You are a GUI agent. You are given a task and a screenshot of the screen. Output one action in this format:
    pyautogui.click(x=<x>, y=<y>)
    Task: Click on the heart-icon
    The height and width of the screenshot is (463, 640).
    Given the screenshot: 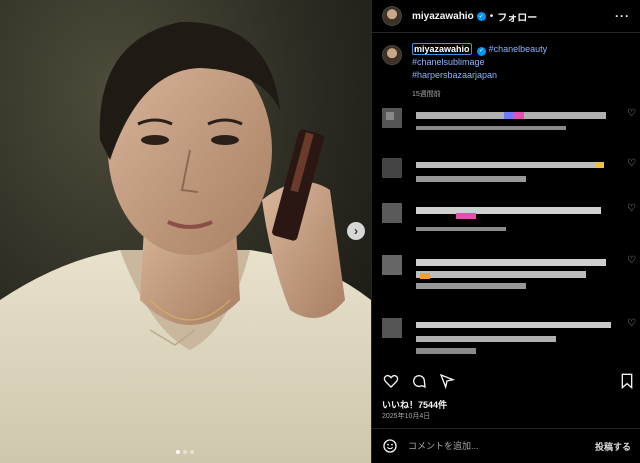 What is the action you would take?
    pyautogui.click(x=391, y=381)
    